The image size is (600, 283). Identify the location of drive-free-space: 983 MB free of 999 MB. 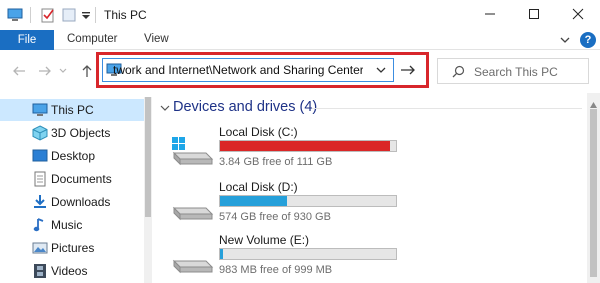
(276, 270).